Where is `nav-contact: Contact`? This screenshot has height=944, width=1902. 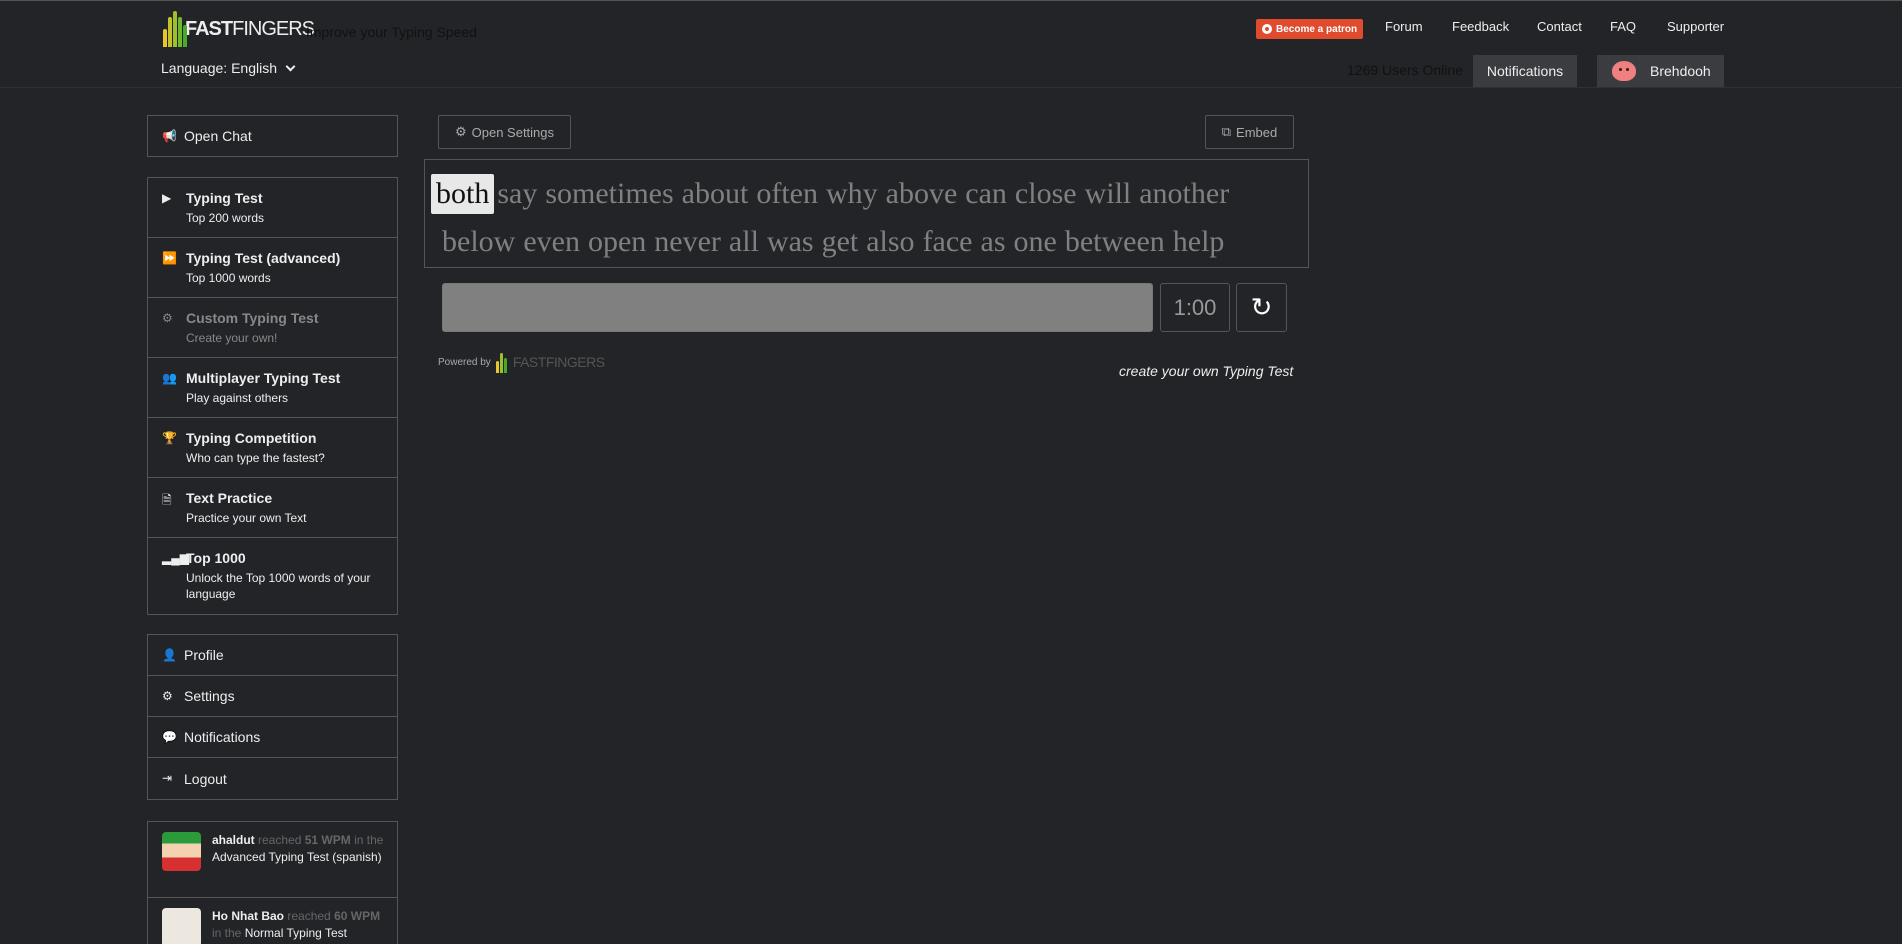
nav-contact: Contact is located at coordinates (1559, 26).